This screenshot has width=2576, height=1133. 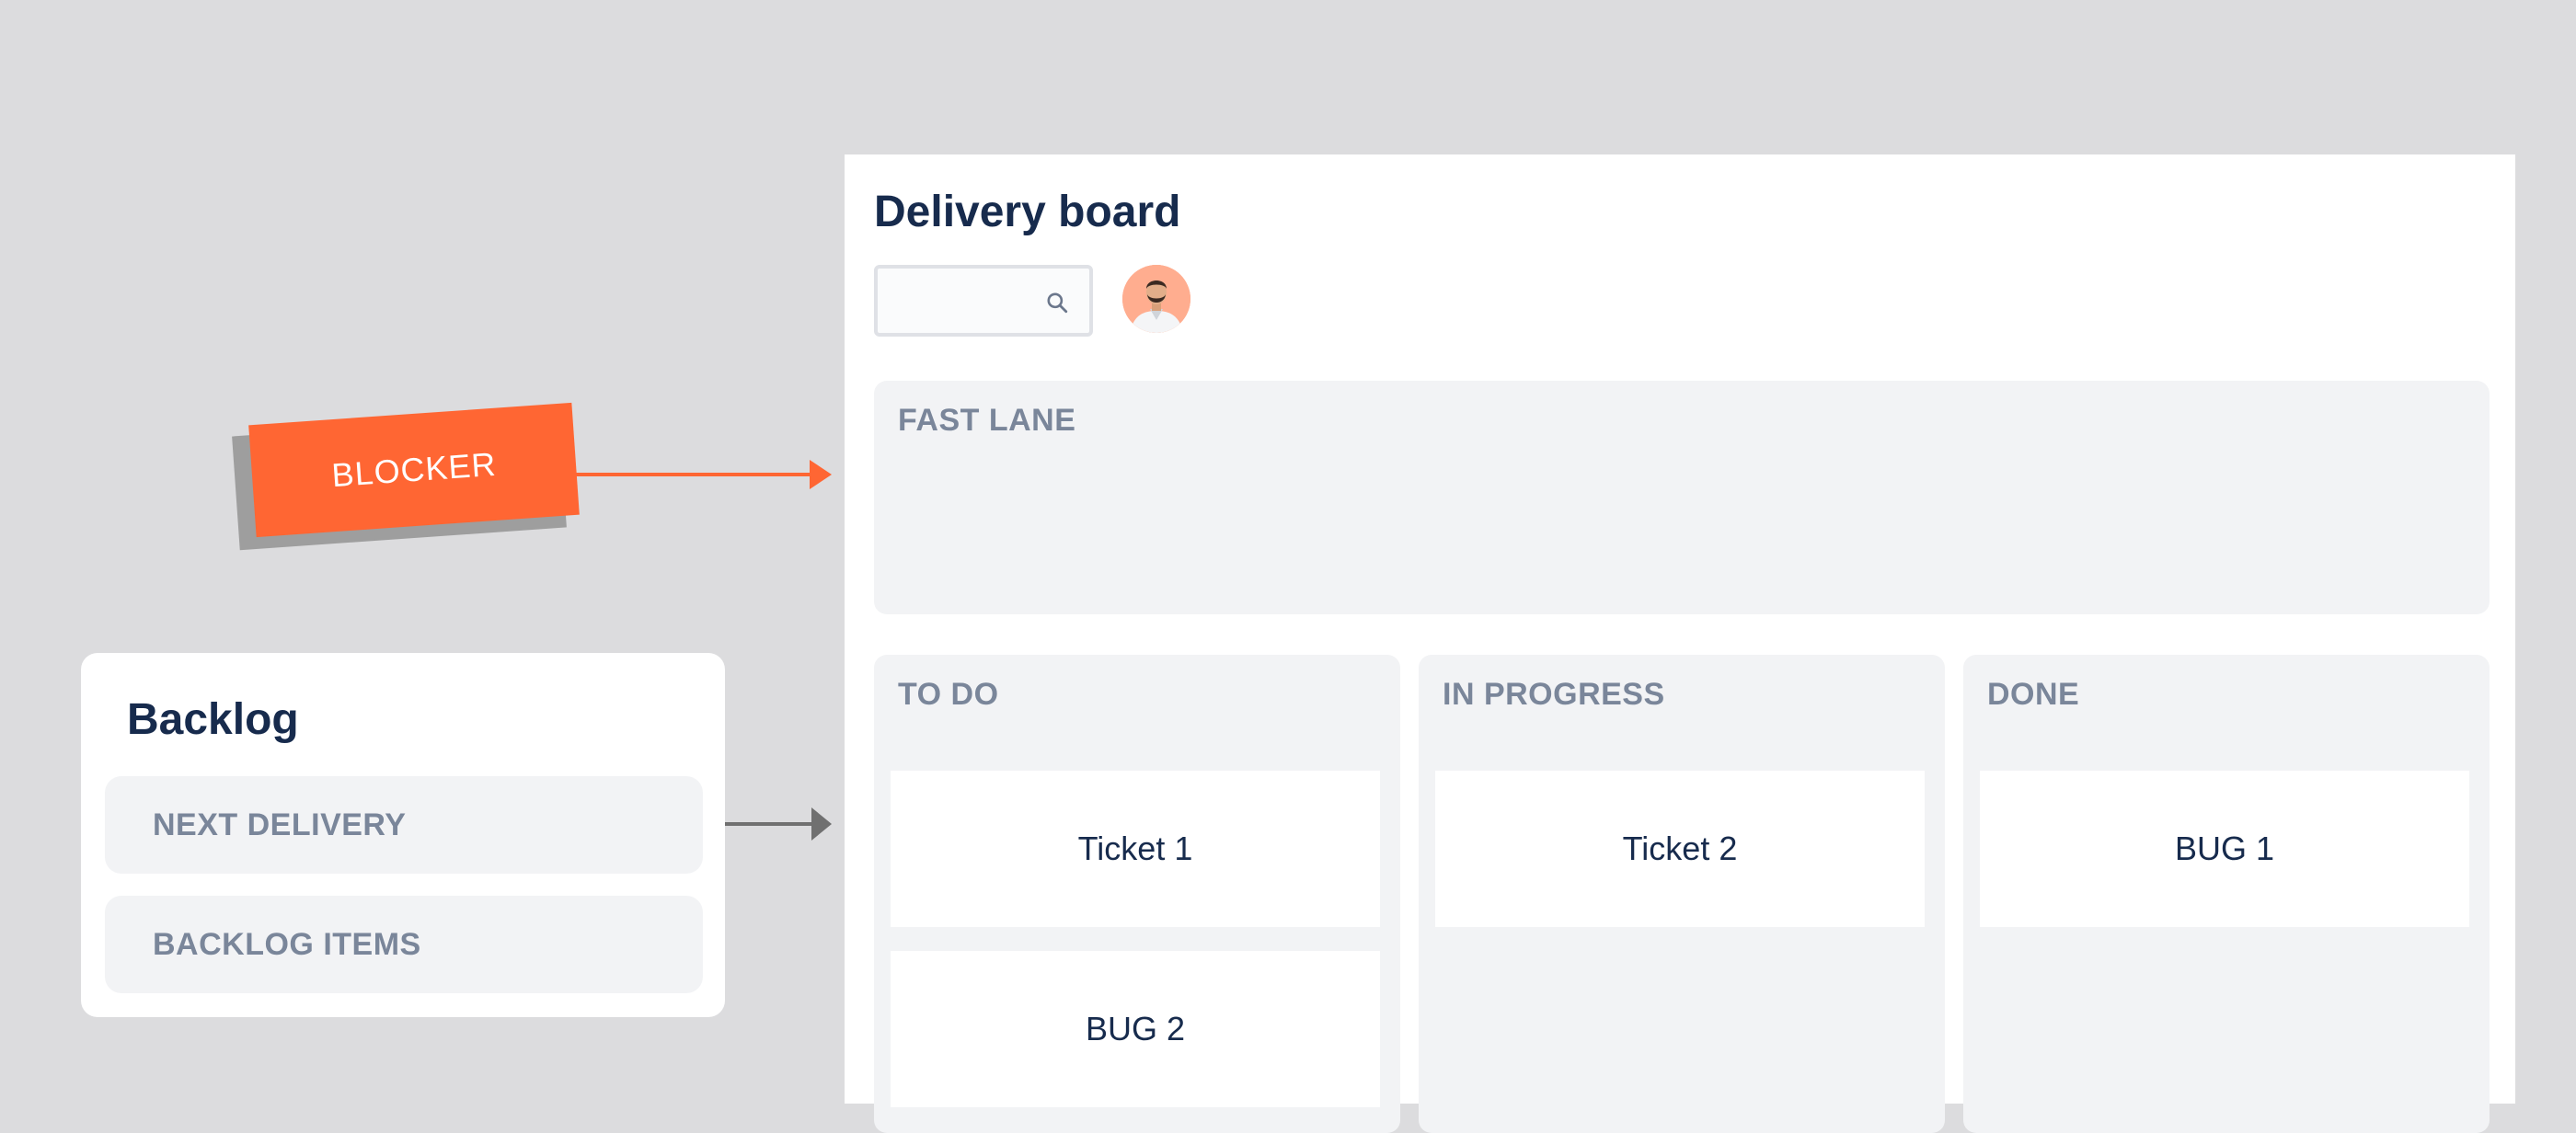 I want to click on column-title-done: DONE, so click(x=2033, y=694).